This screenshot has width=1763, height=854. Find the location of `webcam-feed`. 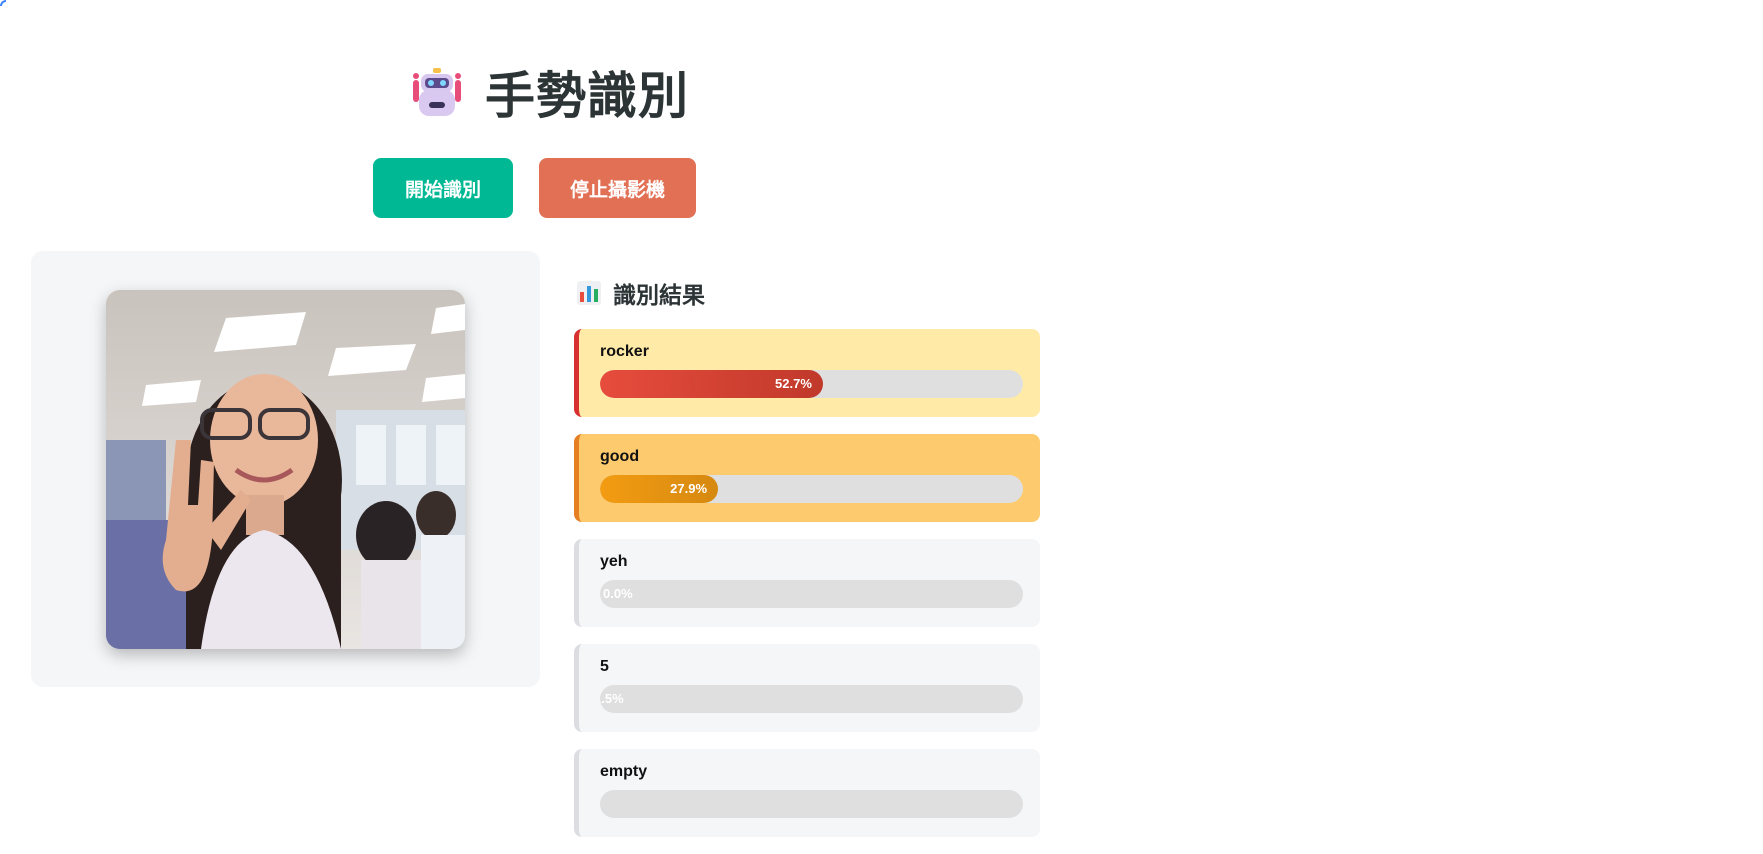

webcam-feed is located at coordinates (285, 469).